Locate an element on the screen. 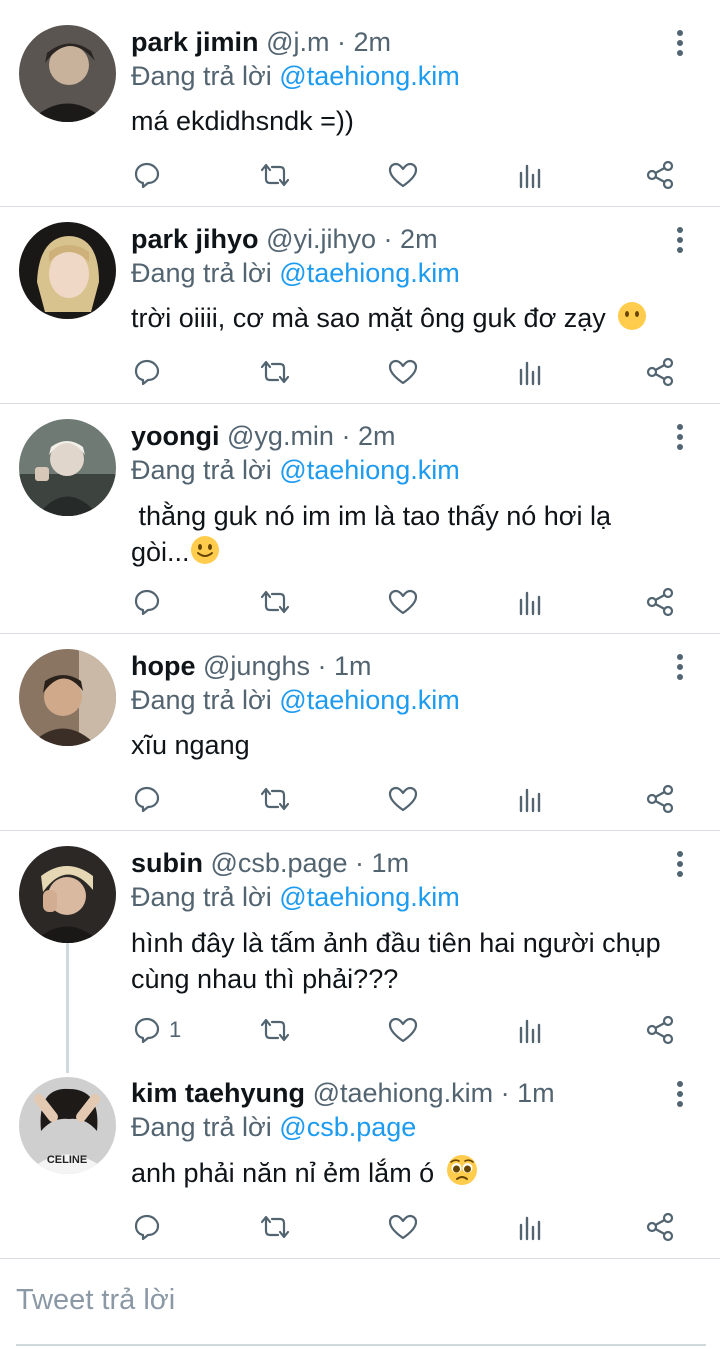 This screenshot has width=720, height=1349. reply-button: 1 is located at coordinates (157, 1030).